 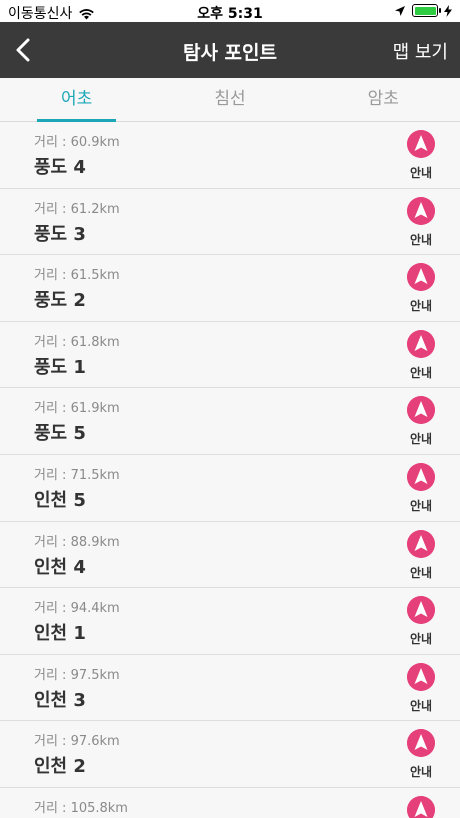 What do you see at coordinates (77, 276) in the screenshot?
I see `distance-label: 거리 : 61.5km` at bounding box center [77, 276].